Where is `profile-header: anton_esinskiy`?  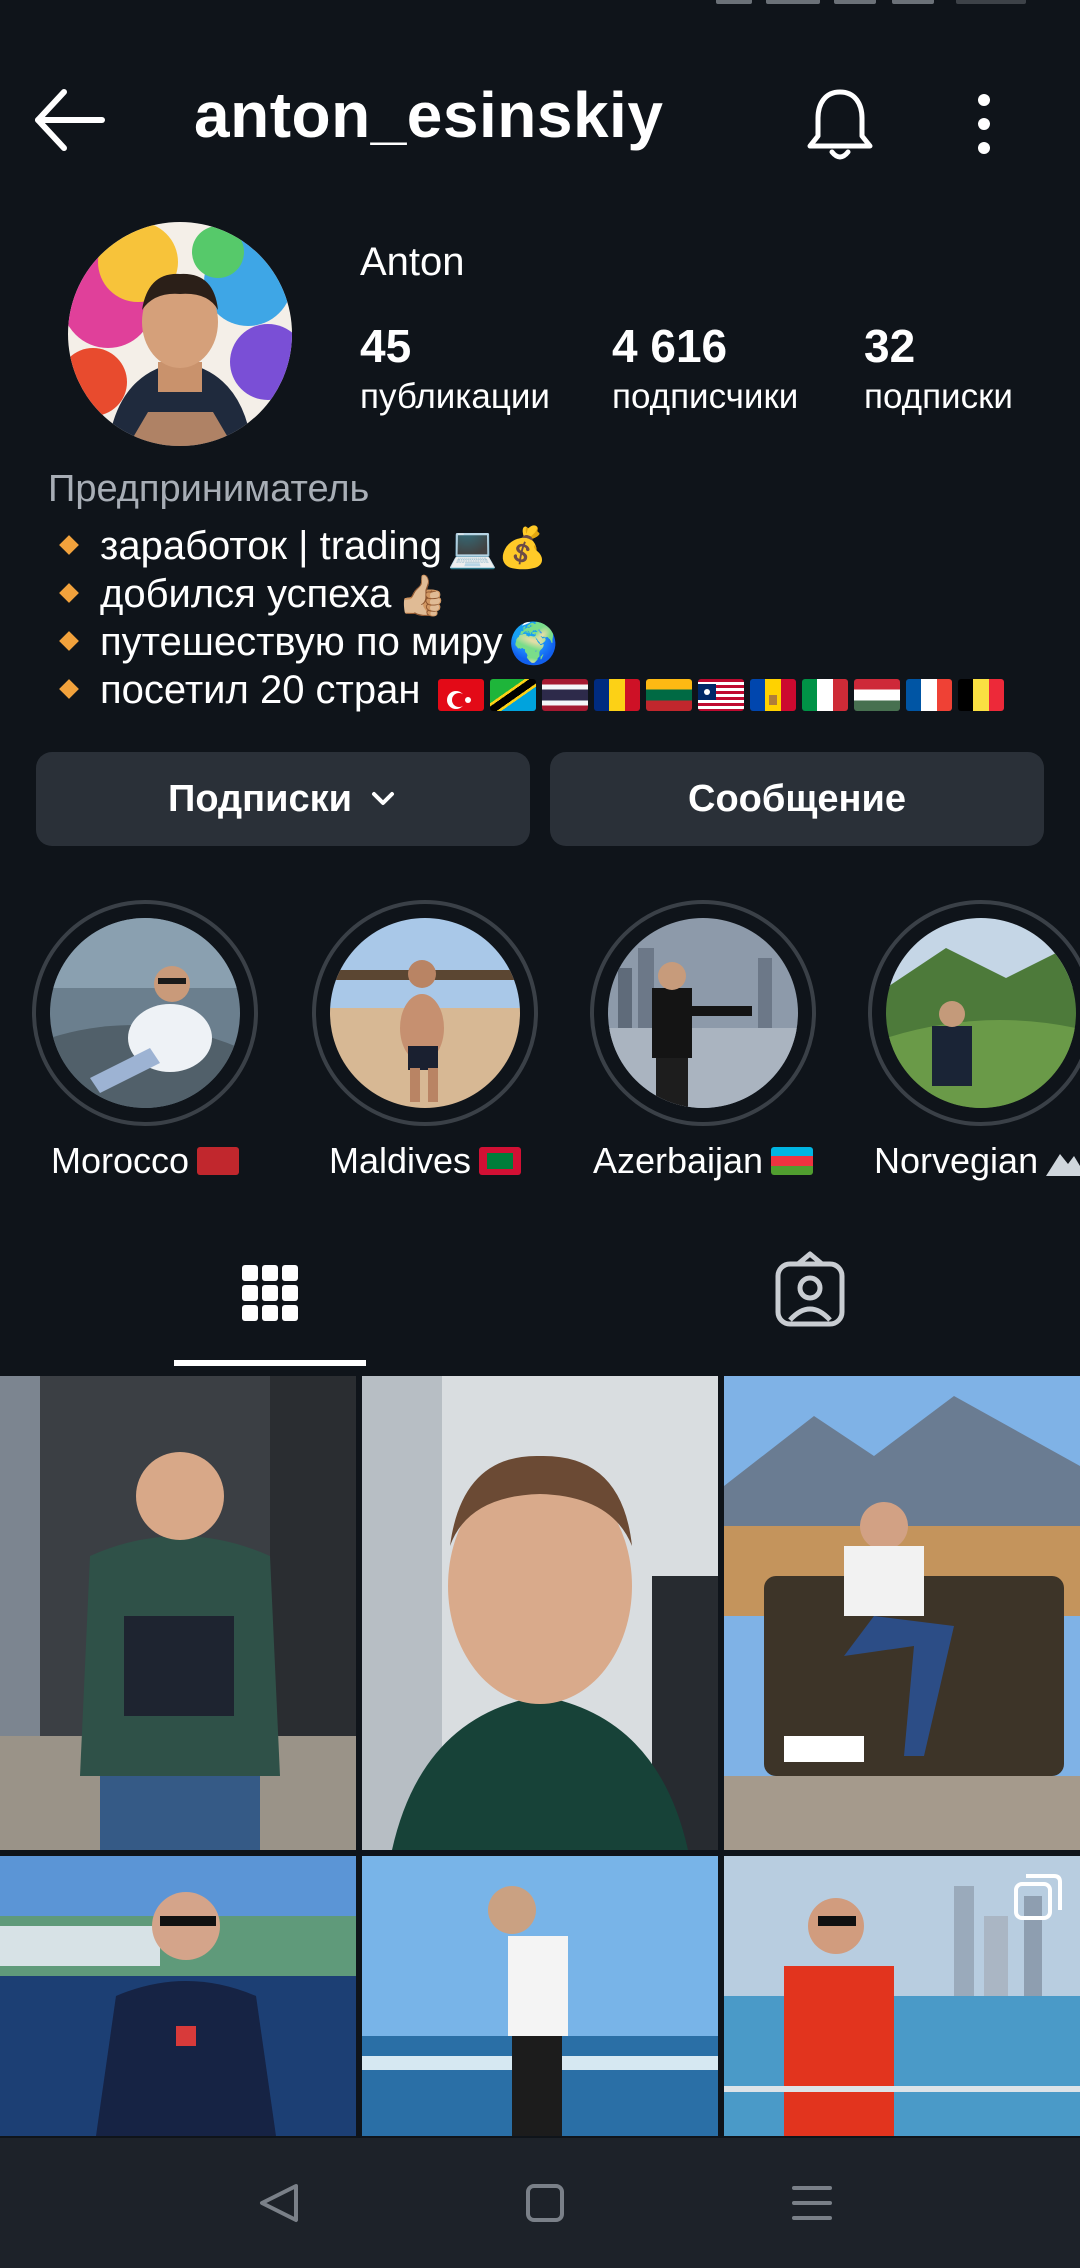 profile-header: anton_esinskiy is located at coordinates (540, 120).